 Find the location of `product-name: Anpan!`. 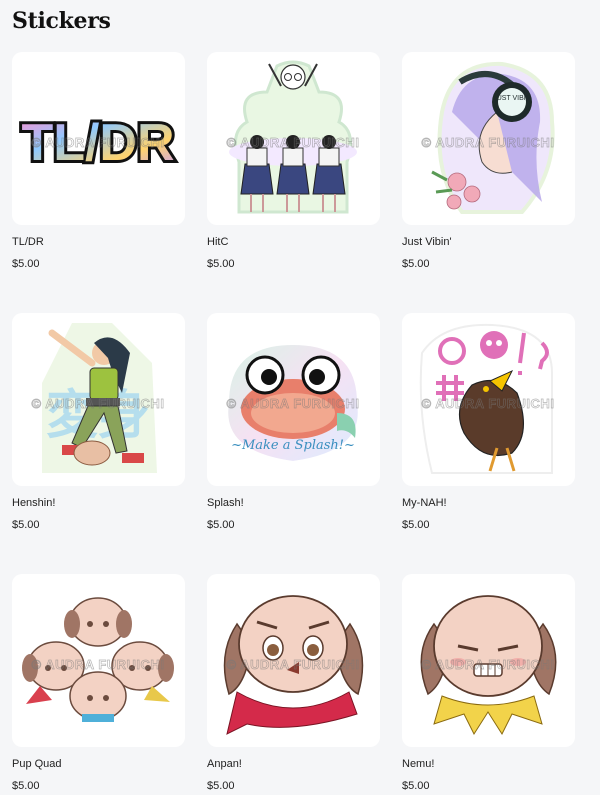

product-name: Anpan! is located at coordinates (293, 764).